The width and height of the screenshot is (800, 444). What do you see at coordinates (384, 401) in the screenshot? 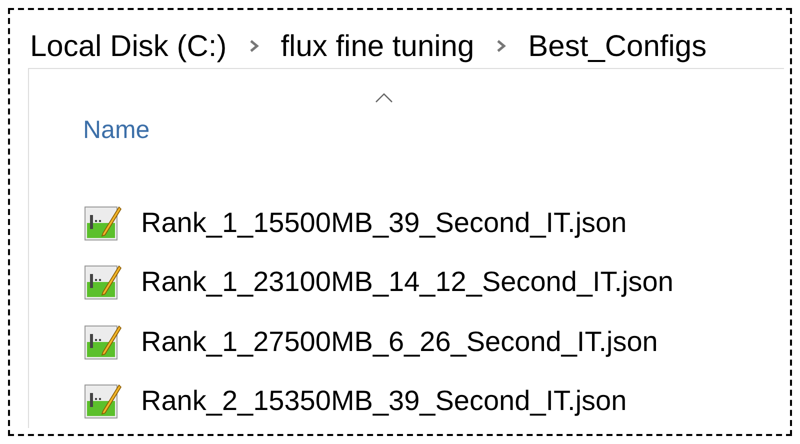
I see `file-name: Rank_2_15350MB_39_Second_IT.json` at bounding box center [384, 401].